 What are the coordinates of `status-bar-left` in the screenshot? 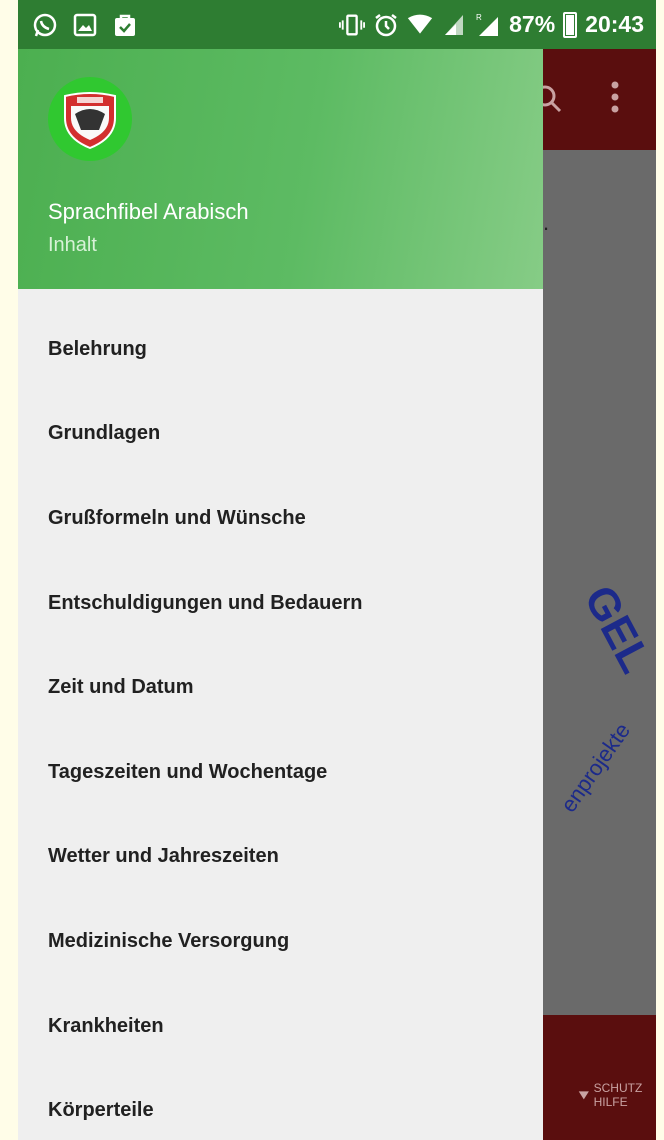 It's located at (85, 25).